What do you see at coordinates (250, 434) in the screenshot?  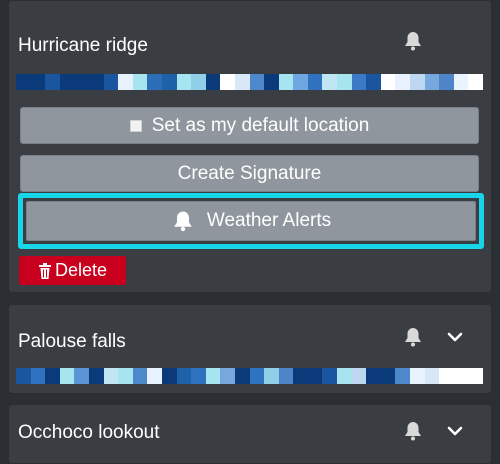 I see `location-card-occhoco-lookout: Occhoco lookout` at bounding box center [250, 434].